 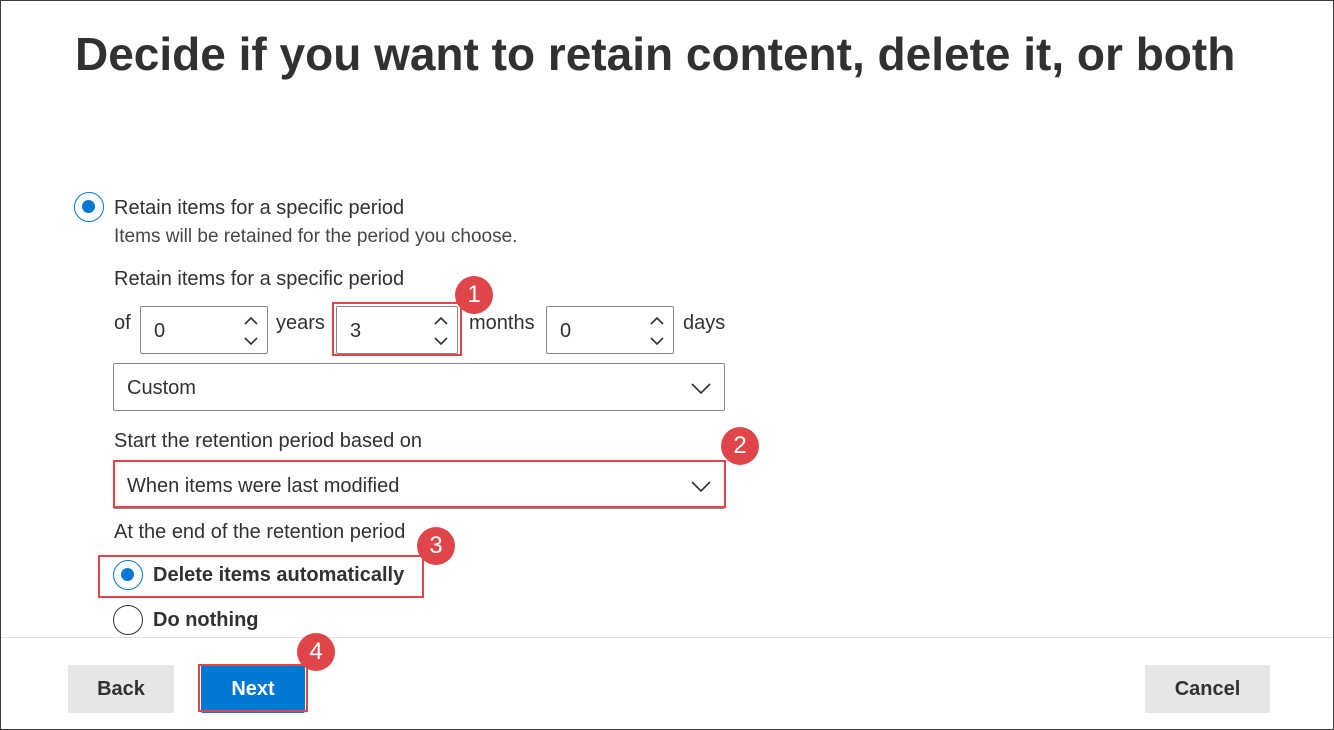 What do you see at coordinates (122, 323) in the screenshot?
I see `of-label: of` at bounding box center [122, 323].